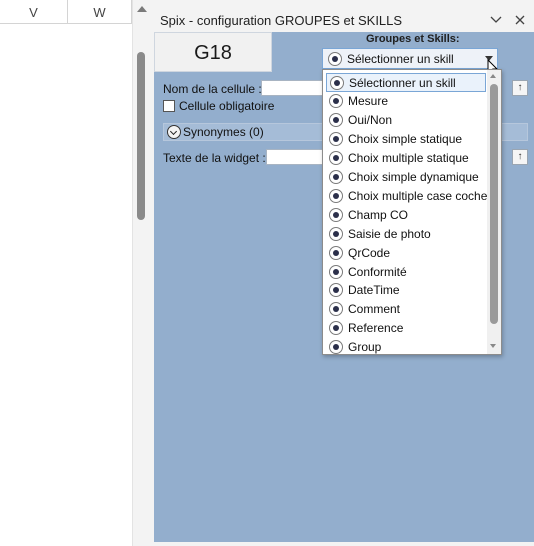 The width and height of the screenshot is (534, 546). I want to click on dropdown-item: Champ CO, so click(406, 214).